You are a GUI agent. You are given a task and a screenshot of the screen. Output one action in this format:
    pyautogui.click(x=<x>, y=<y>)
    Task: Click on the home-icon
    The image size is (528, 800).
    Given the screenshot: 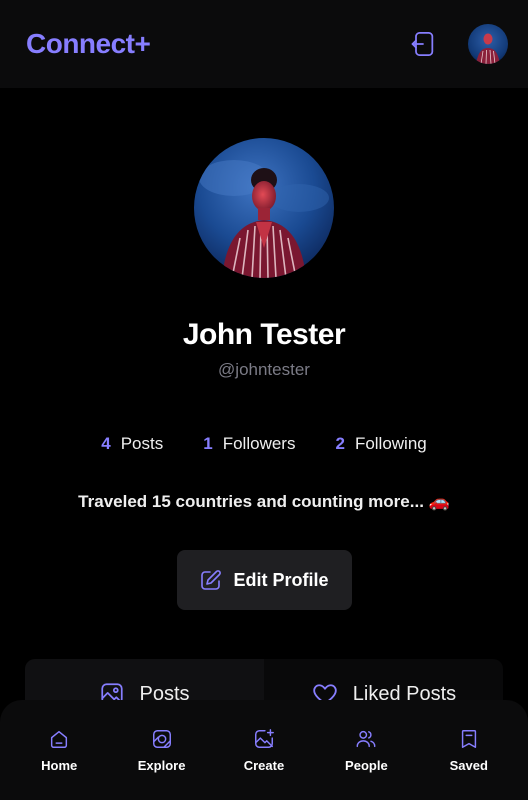 What is the action you would take?
    pyautogui.click(x=59, y=739)
    